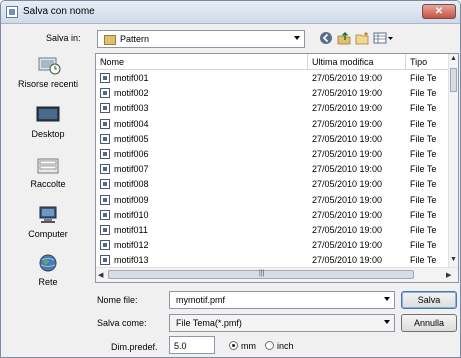 The image size is (461, 358). What do you see at coordinates (439, 11) in the screenshot?
I see `close-button: ✕` at bounding box center [439, 11].